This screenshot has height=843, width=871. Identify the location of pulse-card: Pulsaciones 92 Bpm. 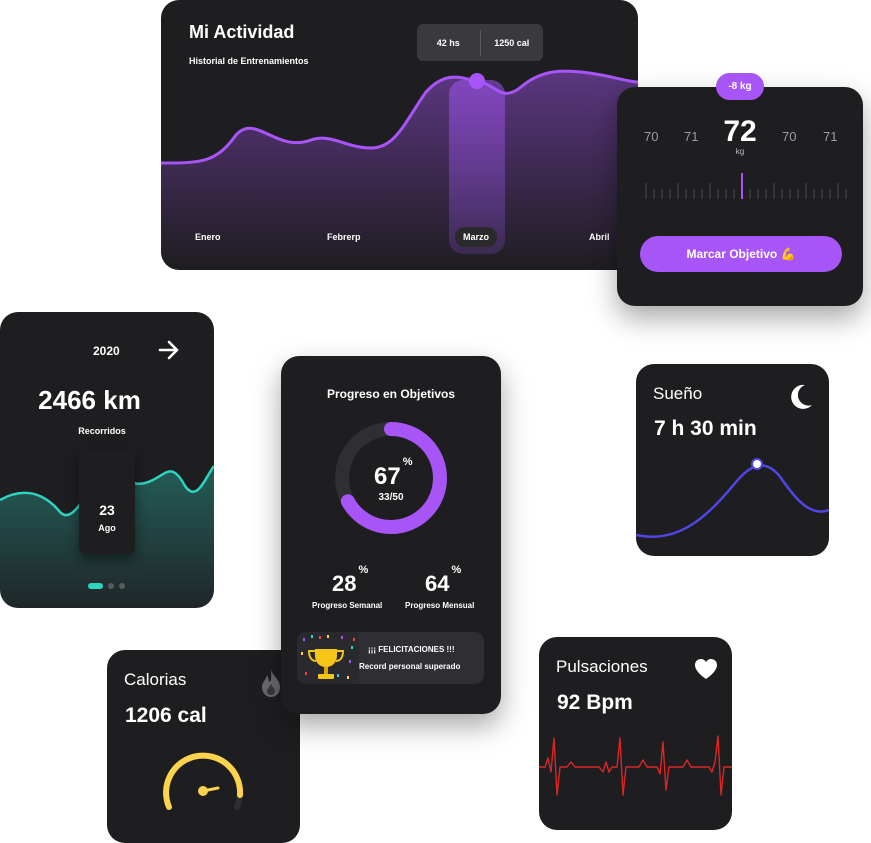
(635, 733).